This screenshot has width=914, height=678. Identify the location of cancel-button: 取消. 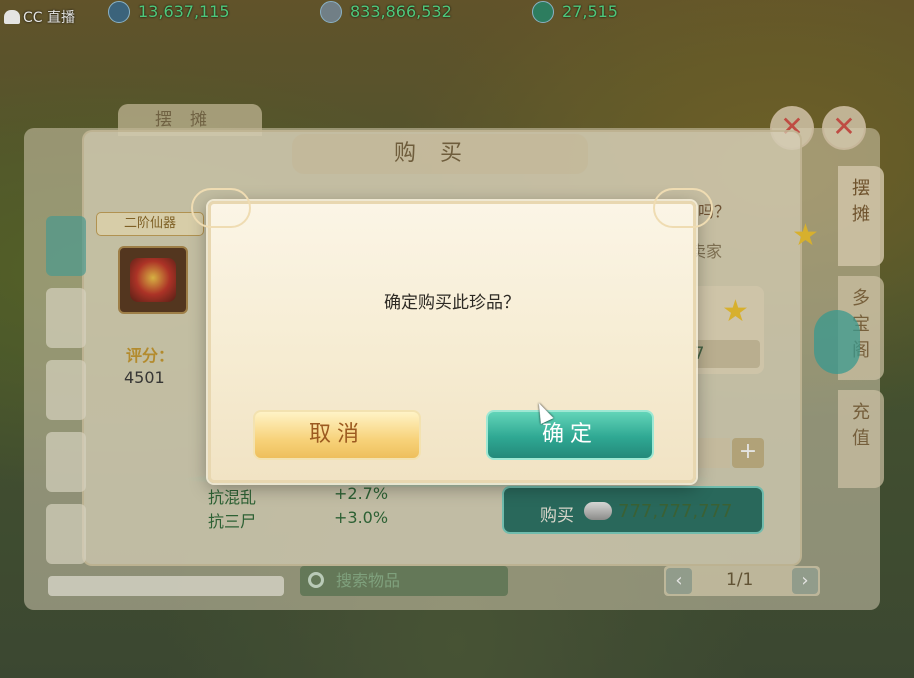
(337, 435).